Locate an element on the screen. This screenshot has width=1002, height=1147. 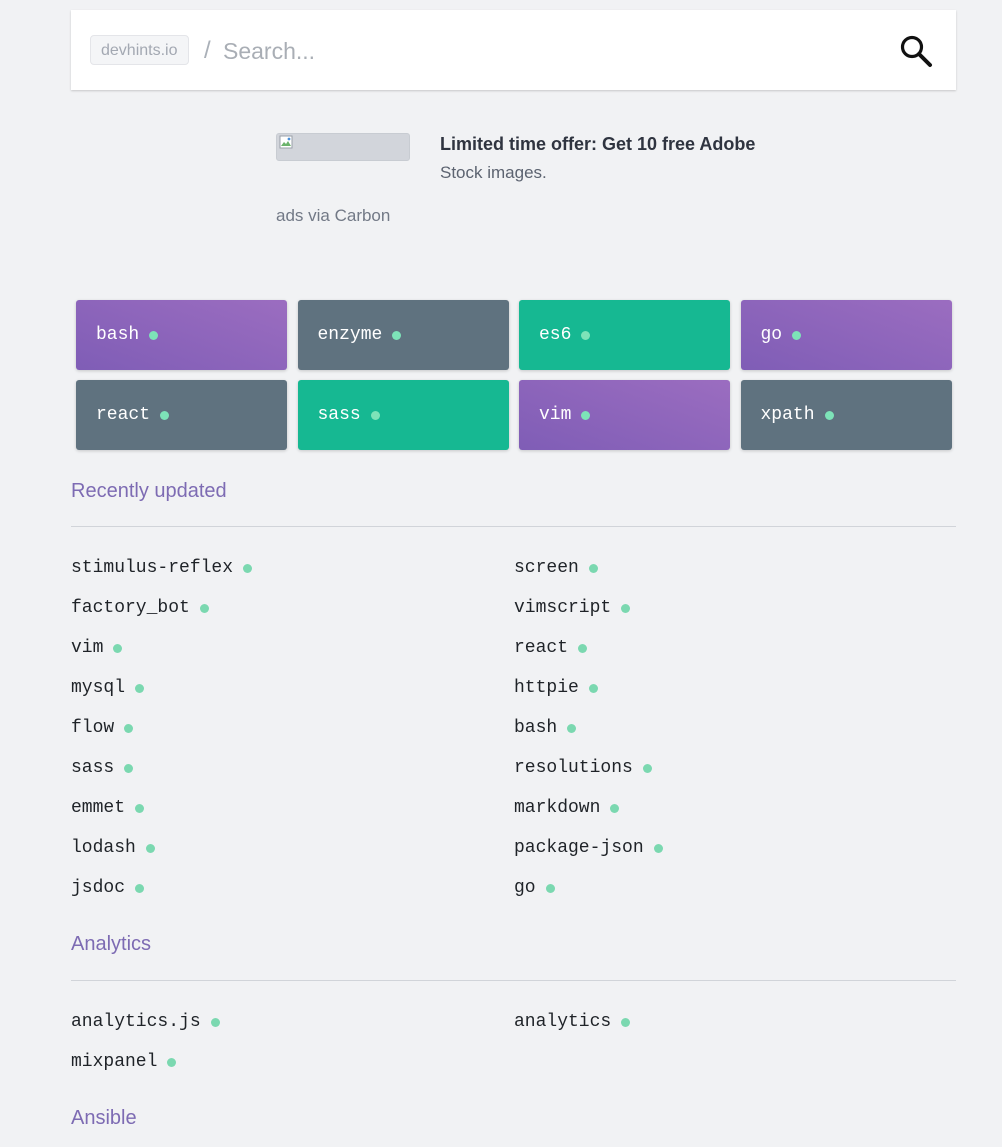
search-icon is located at coordinates (916, 51).